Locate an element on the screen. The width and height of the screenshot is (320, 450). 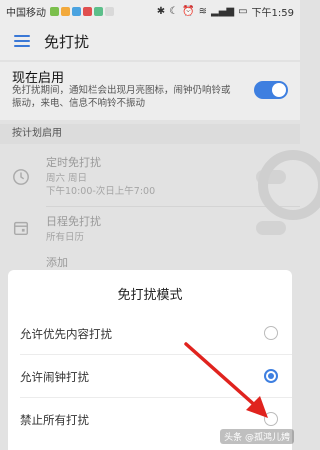
add-label: 添加 is located at coordinates (57, 262).